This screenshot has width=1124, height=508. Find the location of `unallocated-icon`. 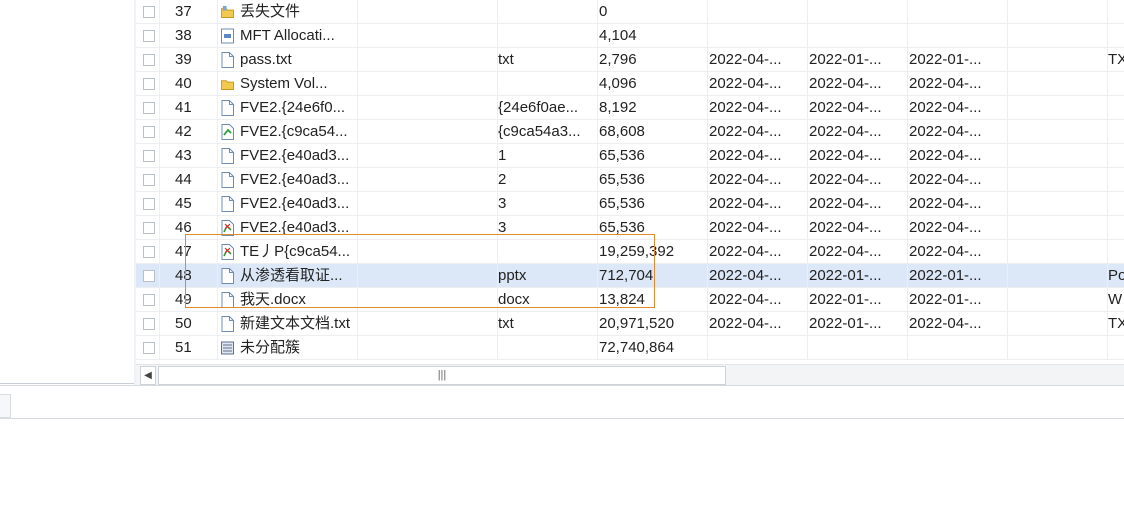

unallocated-icon is located at coordinates (227, 348).